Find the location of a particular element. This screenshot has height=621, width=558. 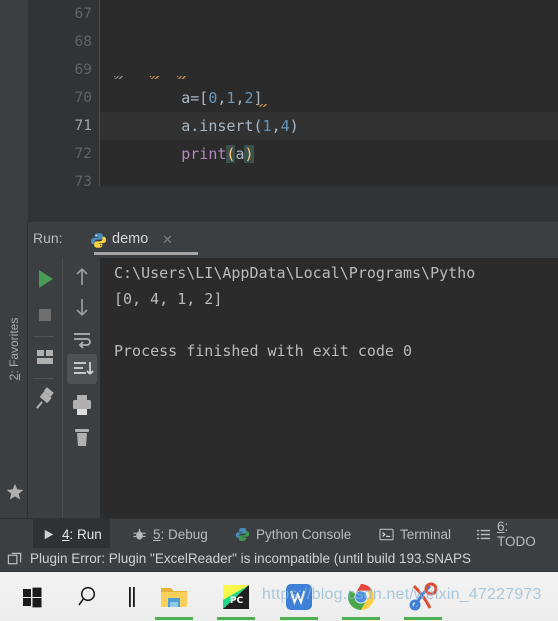

file-explorer-button is located at coordinates (174, 597).